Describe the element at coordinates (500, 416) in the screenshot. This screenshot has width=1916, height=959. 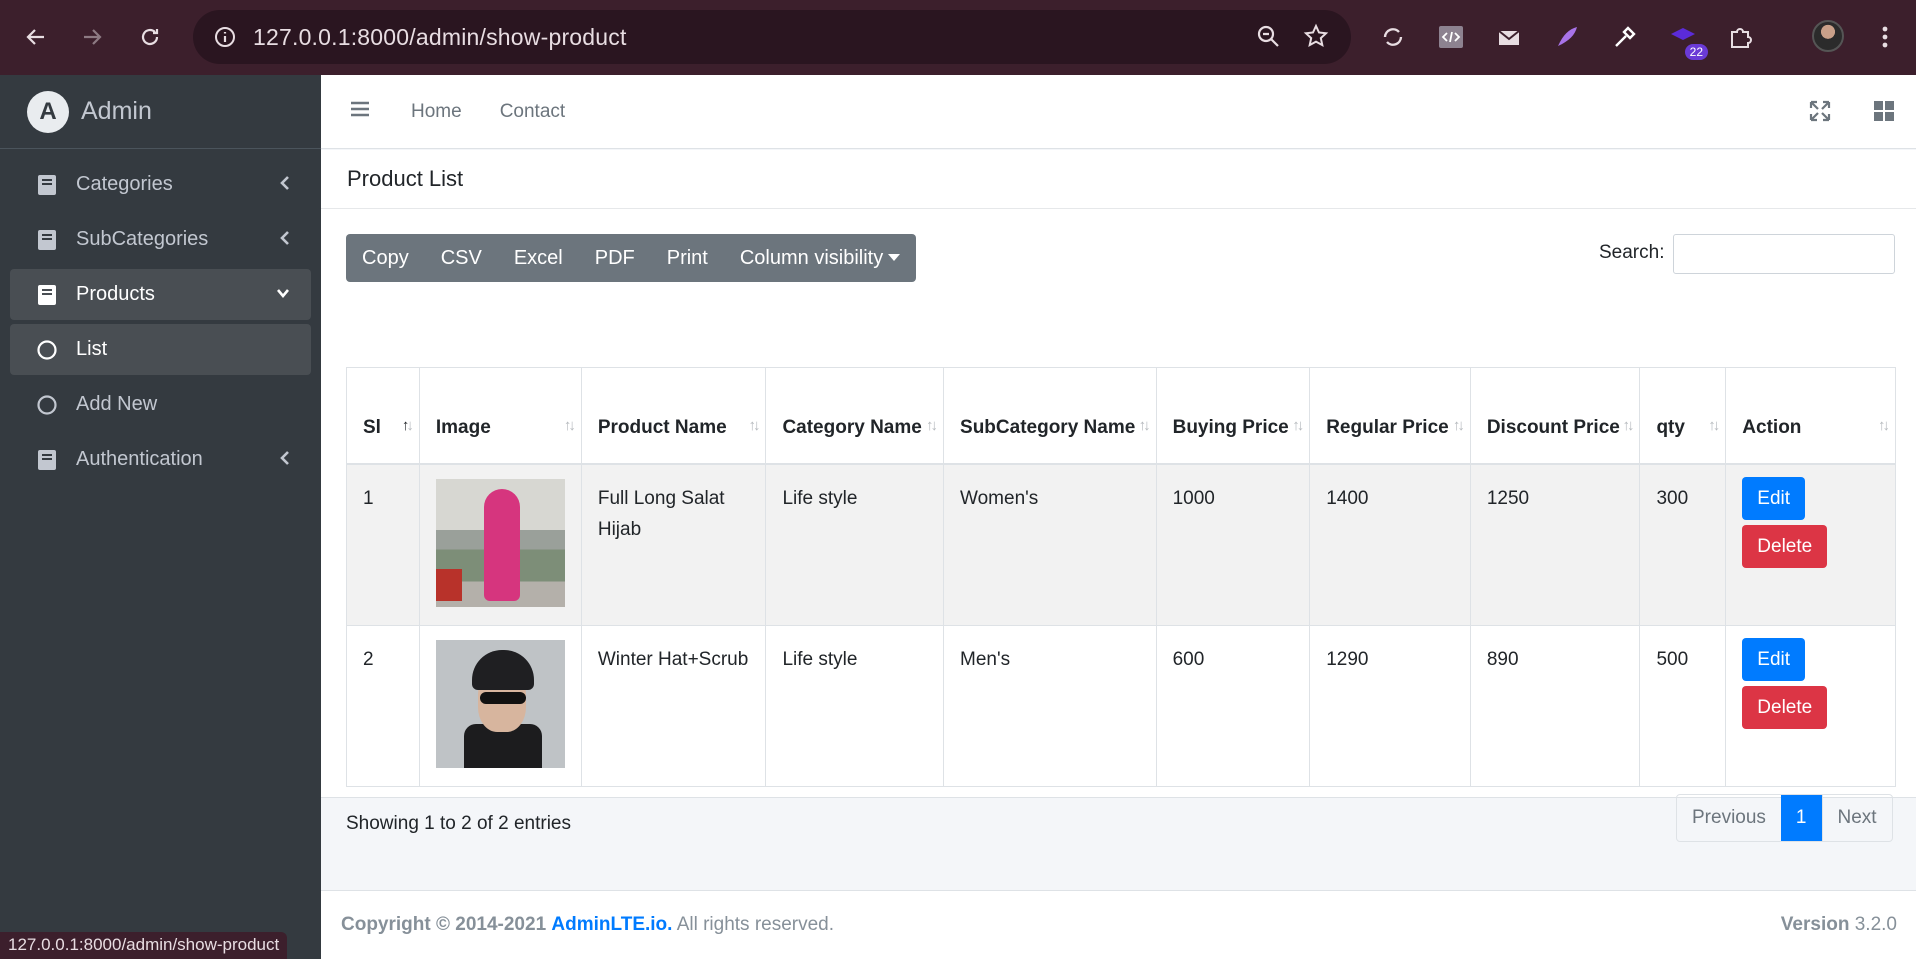
I see `column-header-image: Image ↑↓` at that location.